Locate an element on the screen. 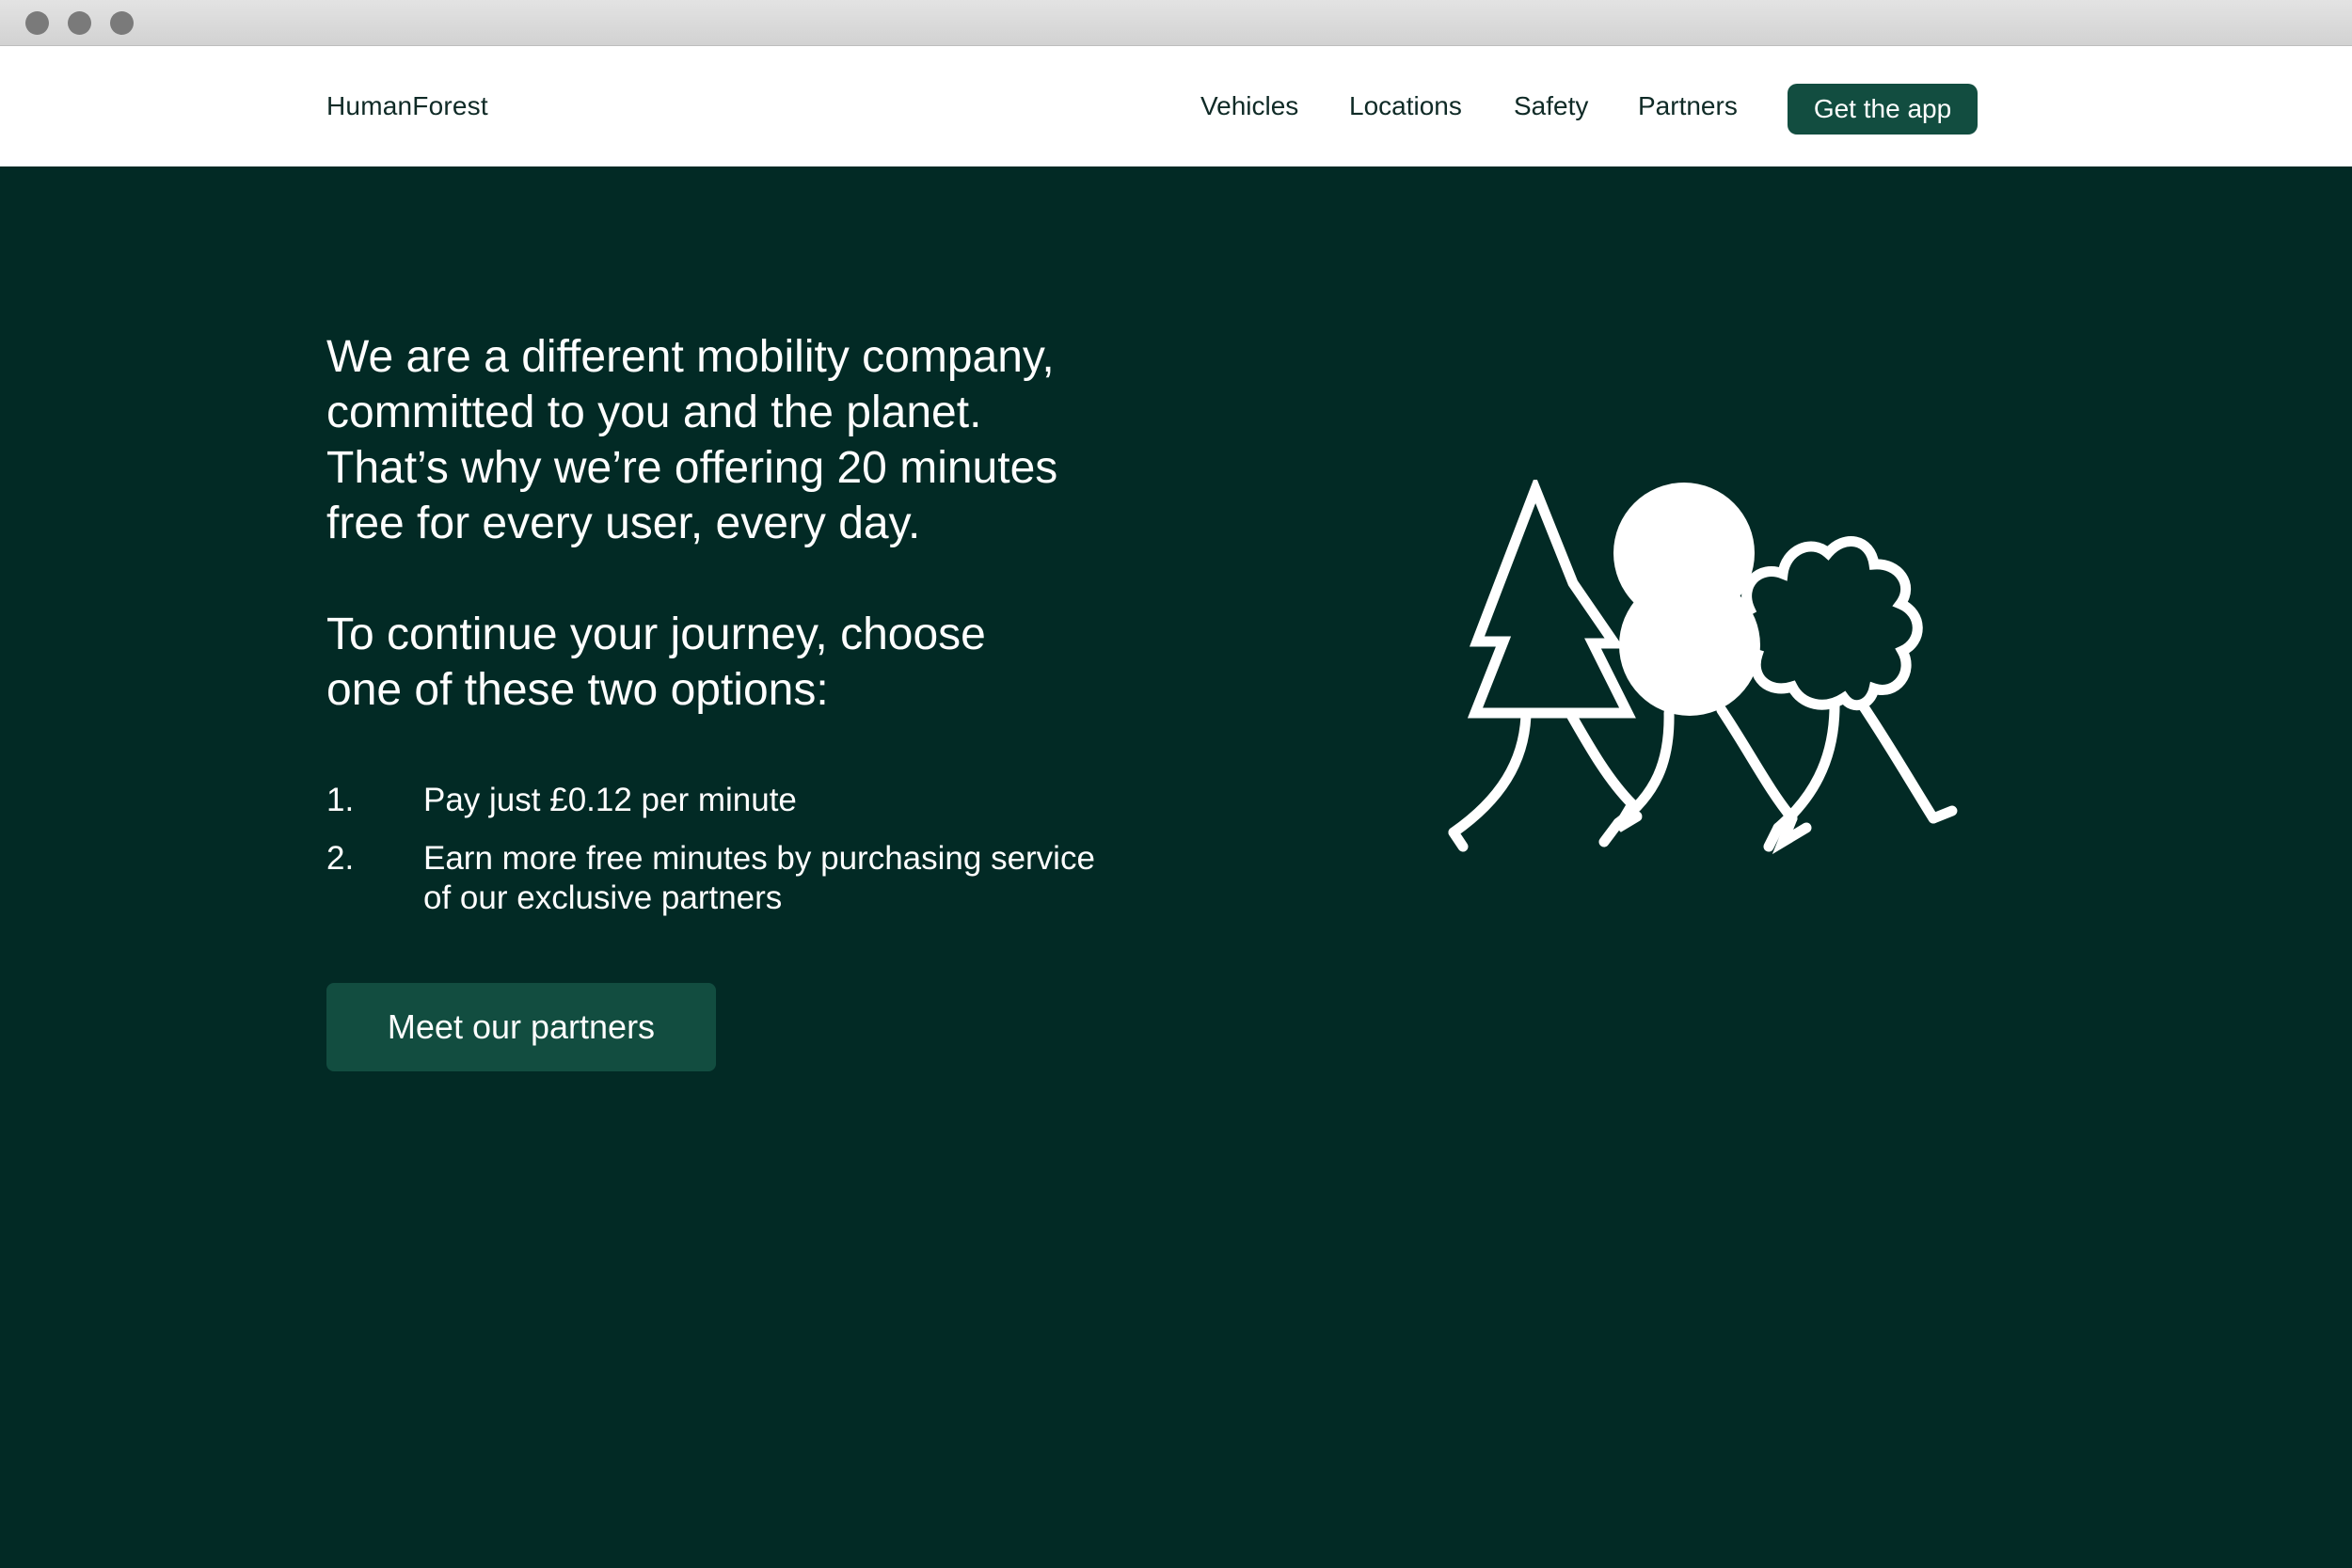 The height and width of the screenshot is (1568, 2352). window-minimize-dot is located at coordinates (79, 23).